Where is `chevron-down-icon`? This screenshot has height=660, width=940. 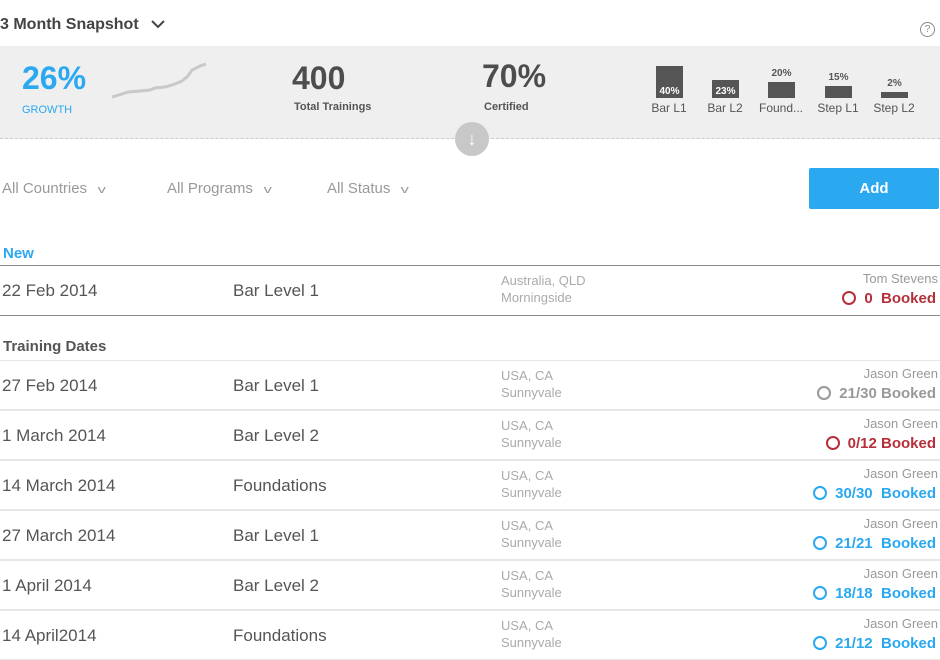 chevron-down-icon is located at coordinates (158, 24).